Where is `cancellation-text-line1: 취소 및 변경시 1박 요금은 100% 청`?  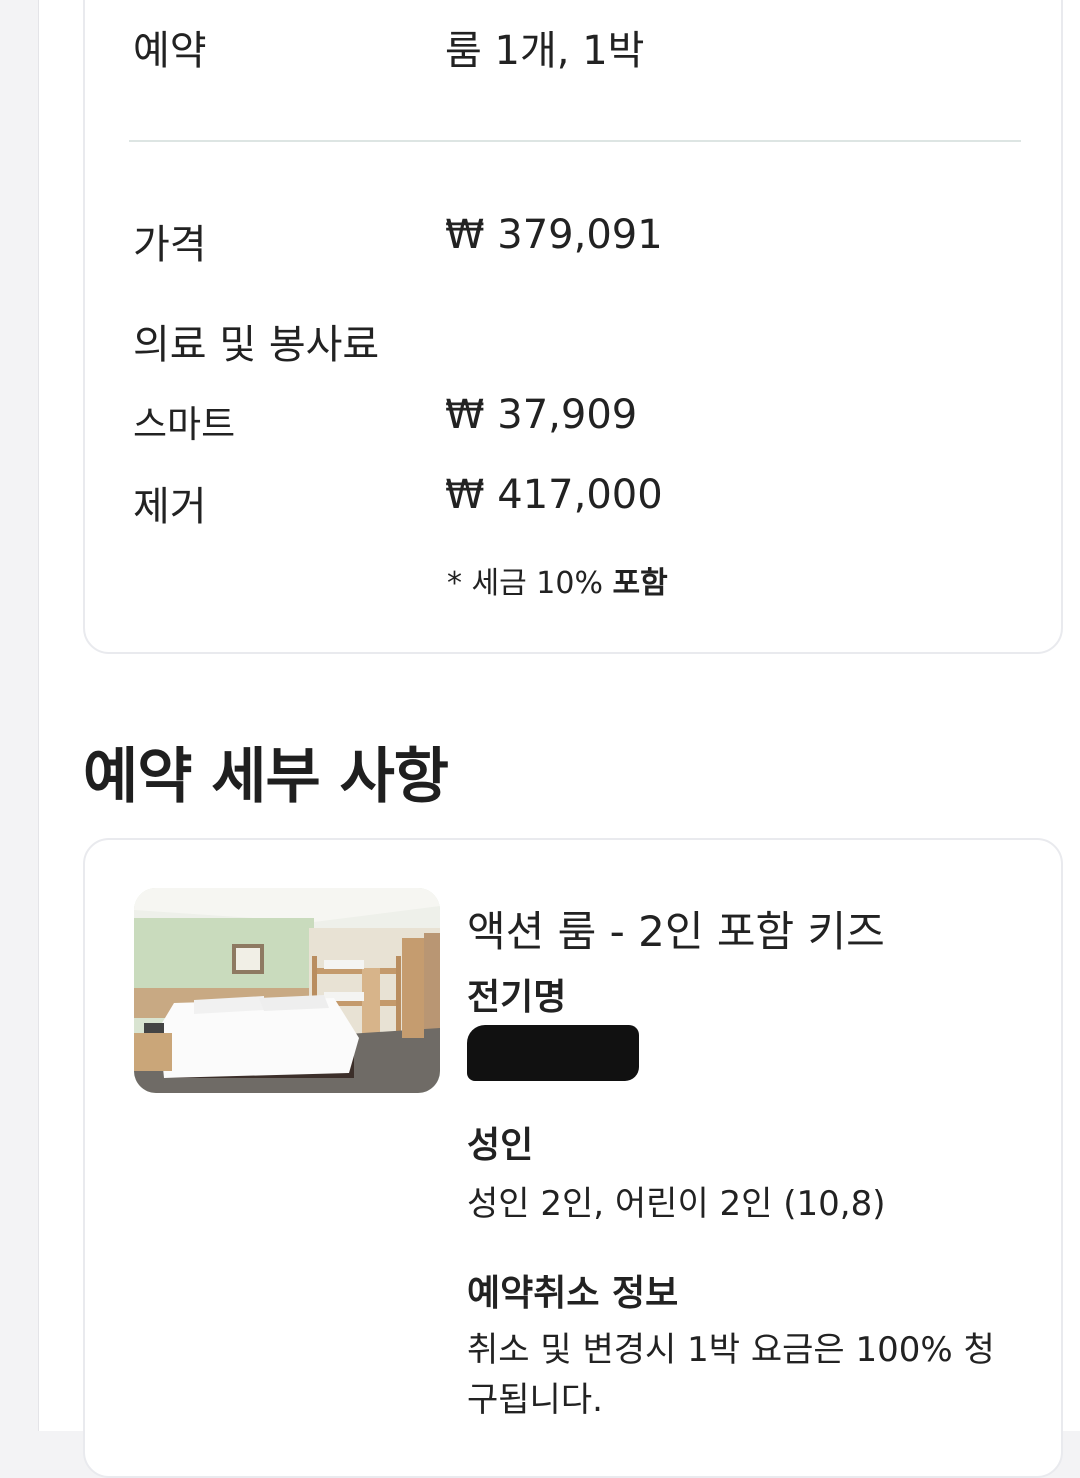
cancellation-text-line1: 취소 및 변경시 1박 요금은 100% 청 is located at coordinates (731, 1350).